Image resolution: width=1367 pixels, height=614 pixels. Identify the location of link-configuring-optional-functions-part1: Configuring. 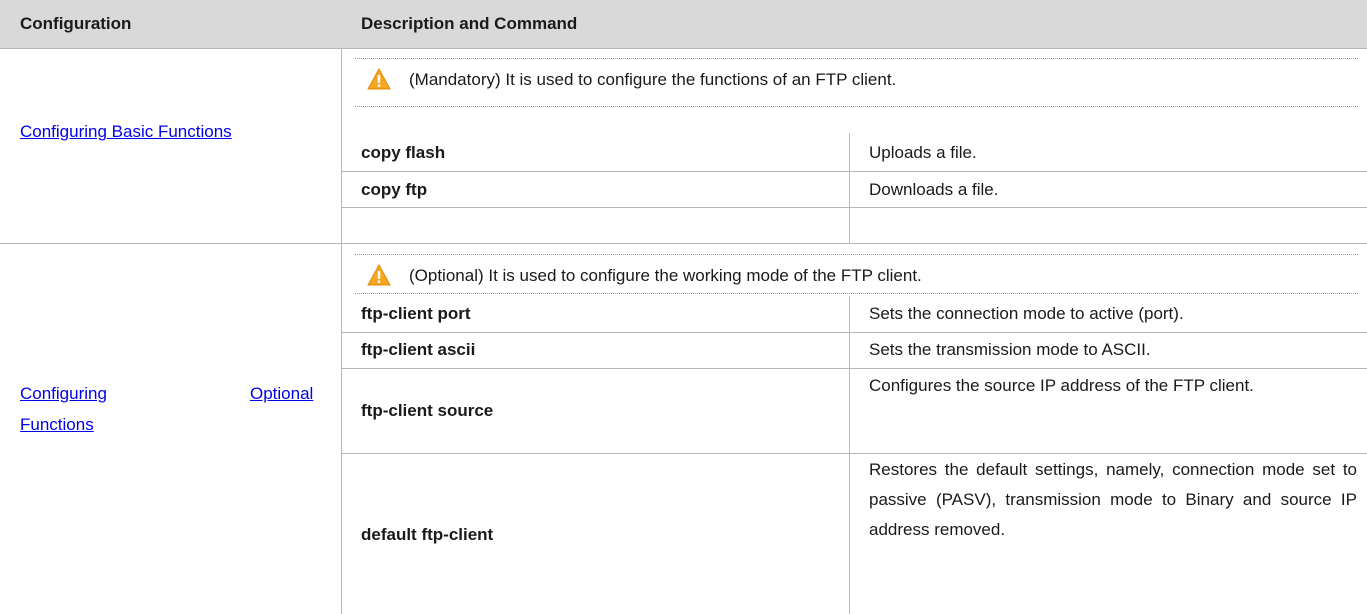
(63, 394).